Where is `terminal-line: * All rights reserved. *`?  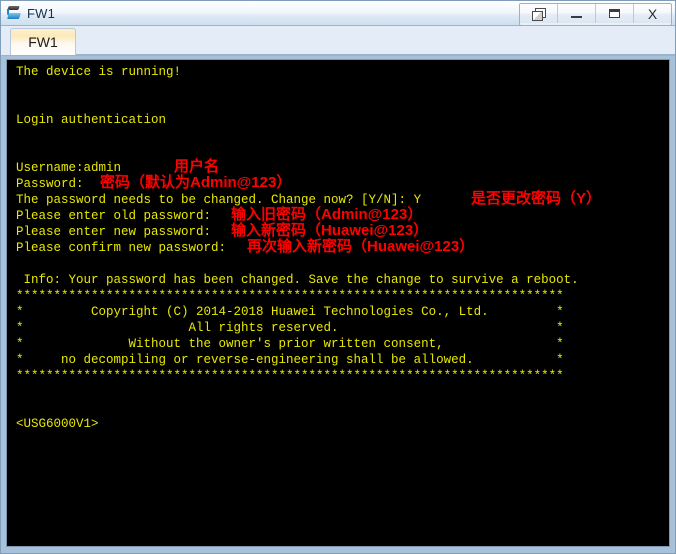
terminal-line: * All rights reserved. * is located at coordinates (342, 328).